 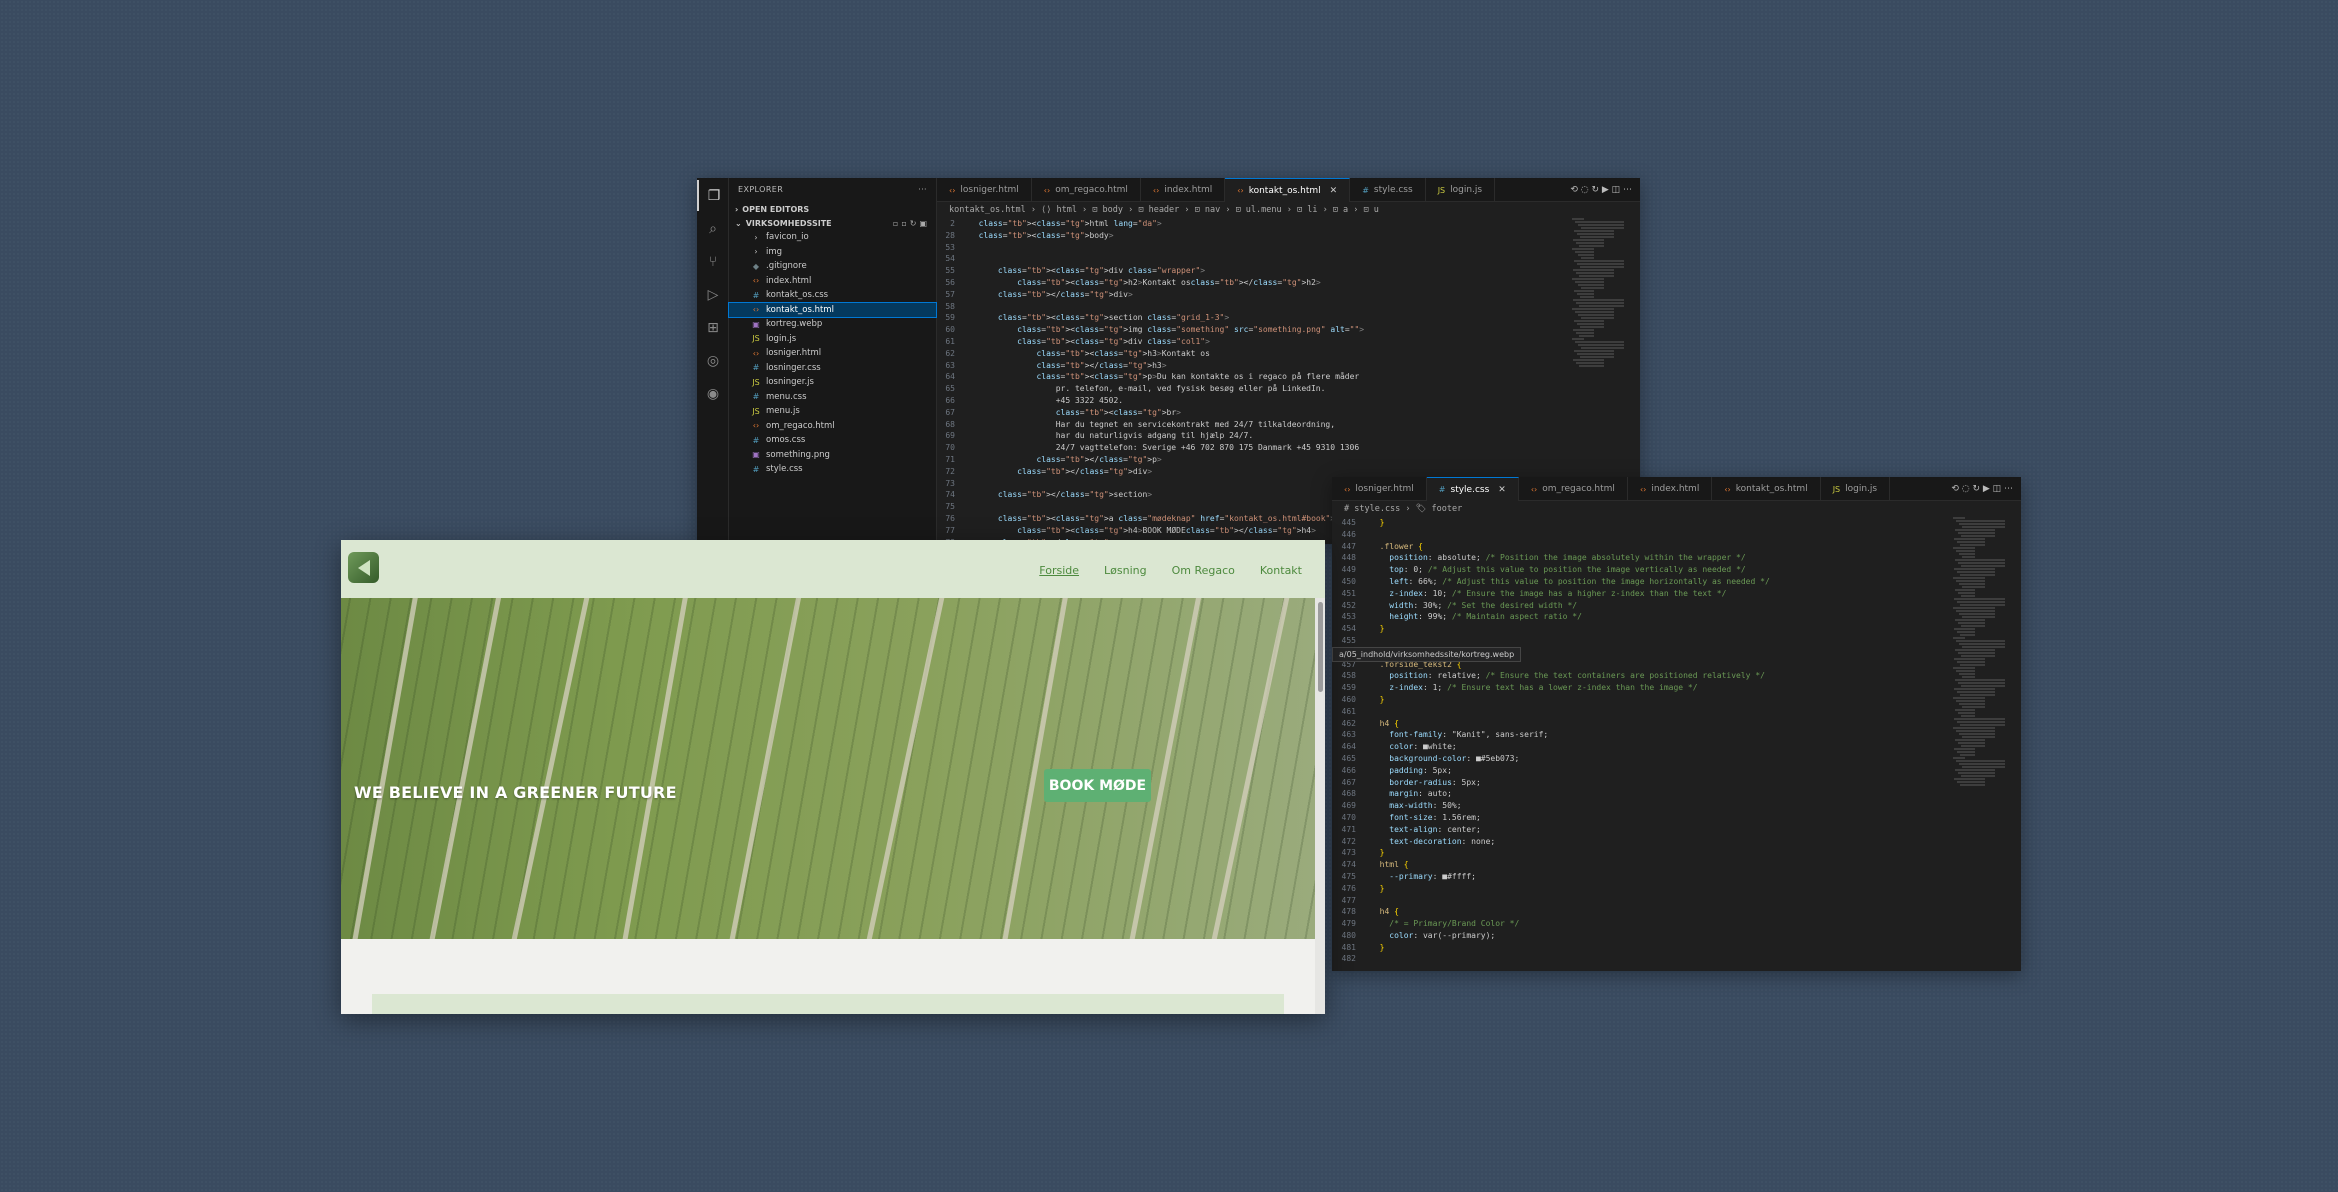 I want to click on file-item: ‹› om_regaco.html, so click(x=832, y=426).